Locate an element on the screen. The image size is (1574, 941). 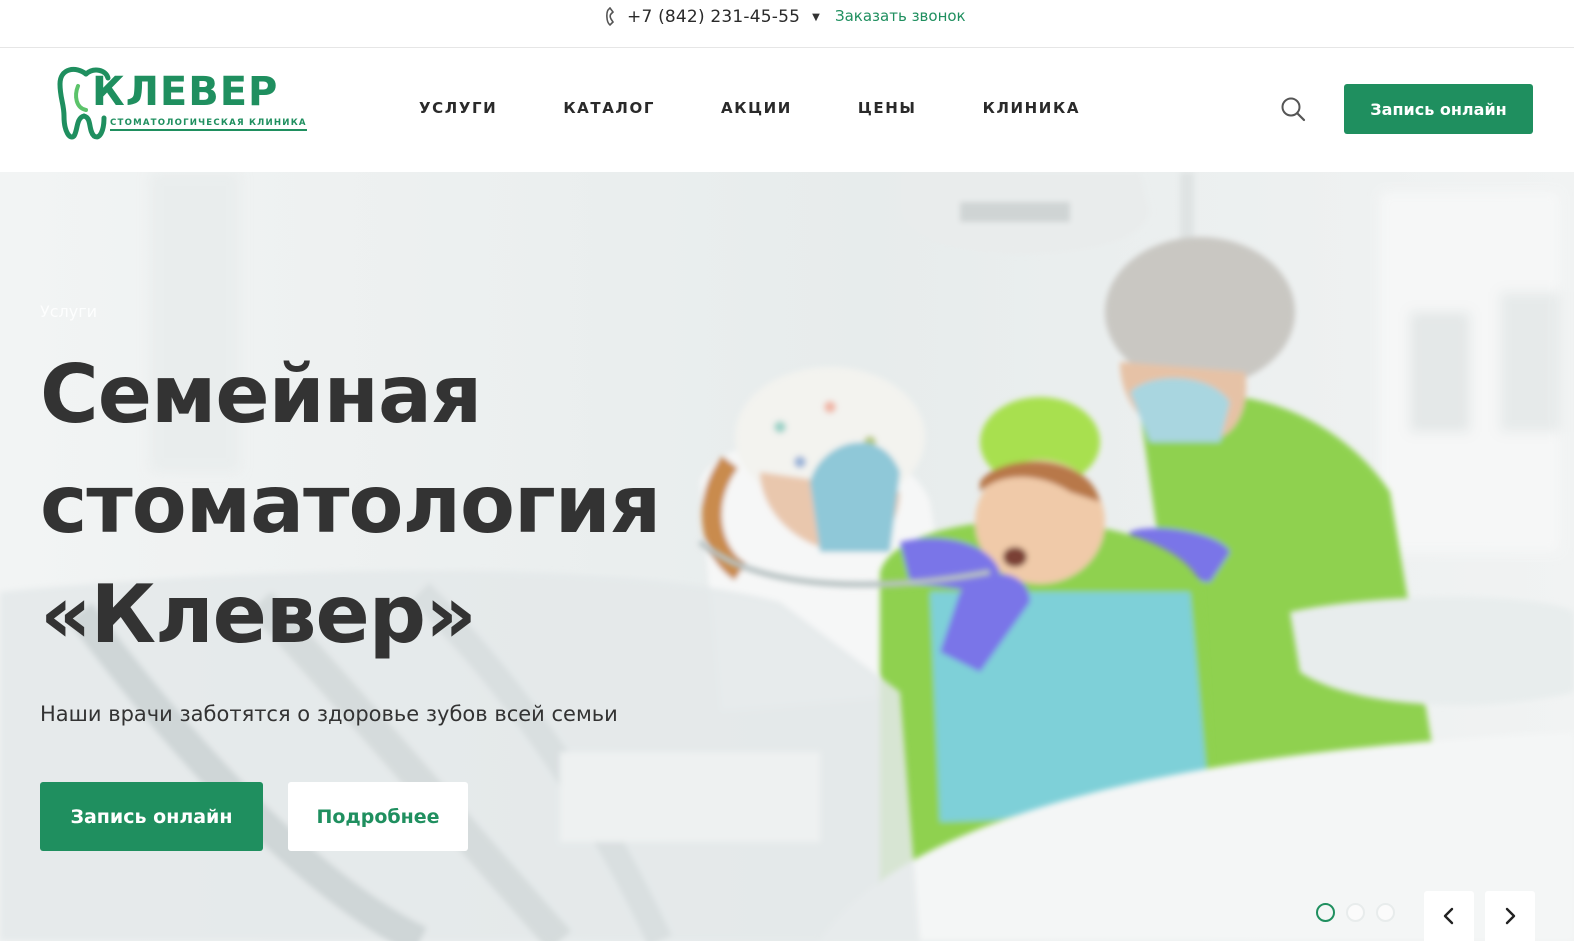
search-icon is located at coordinates (1293, 111).